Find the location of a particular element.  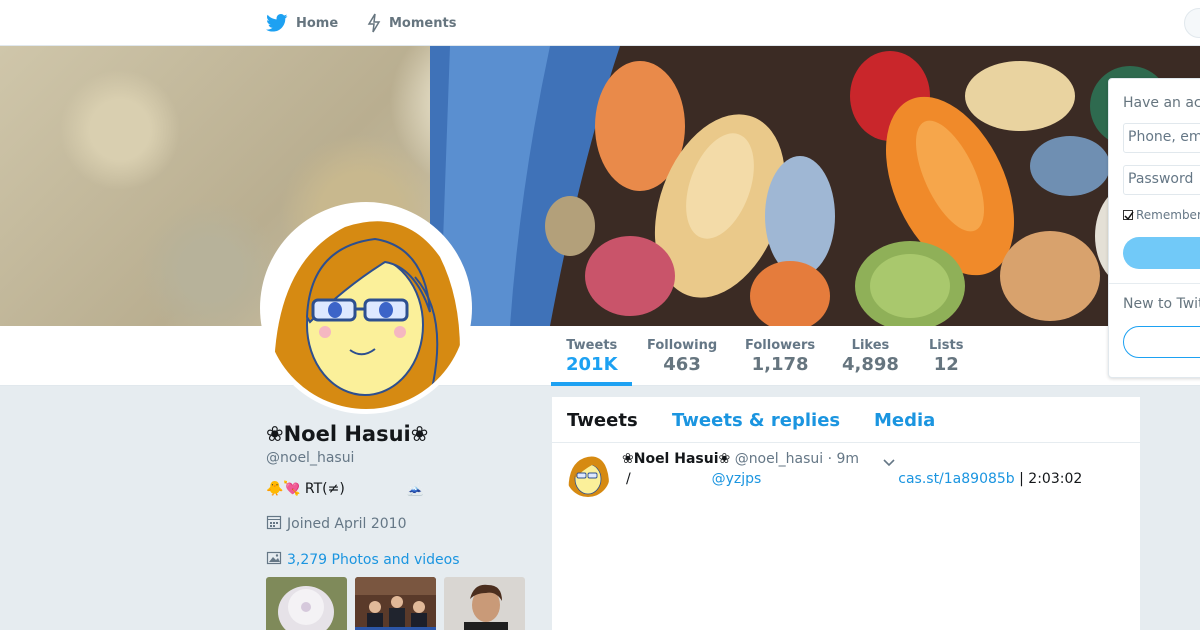

tweet-text-suffix: | 2:03:02 is located at coordinates (1051, 479).